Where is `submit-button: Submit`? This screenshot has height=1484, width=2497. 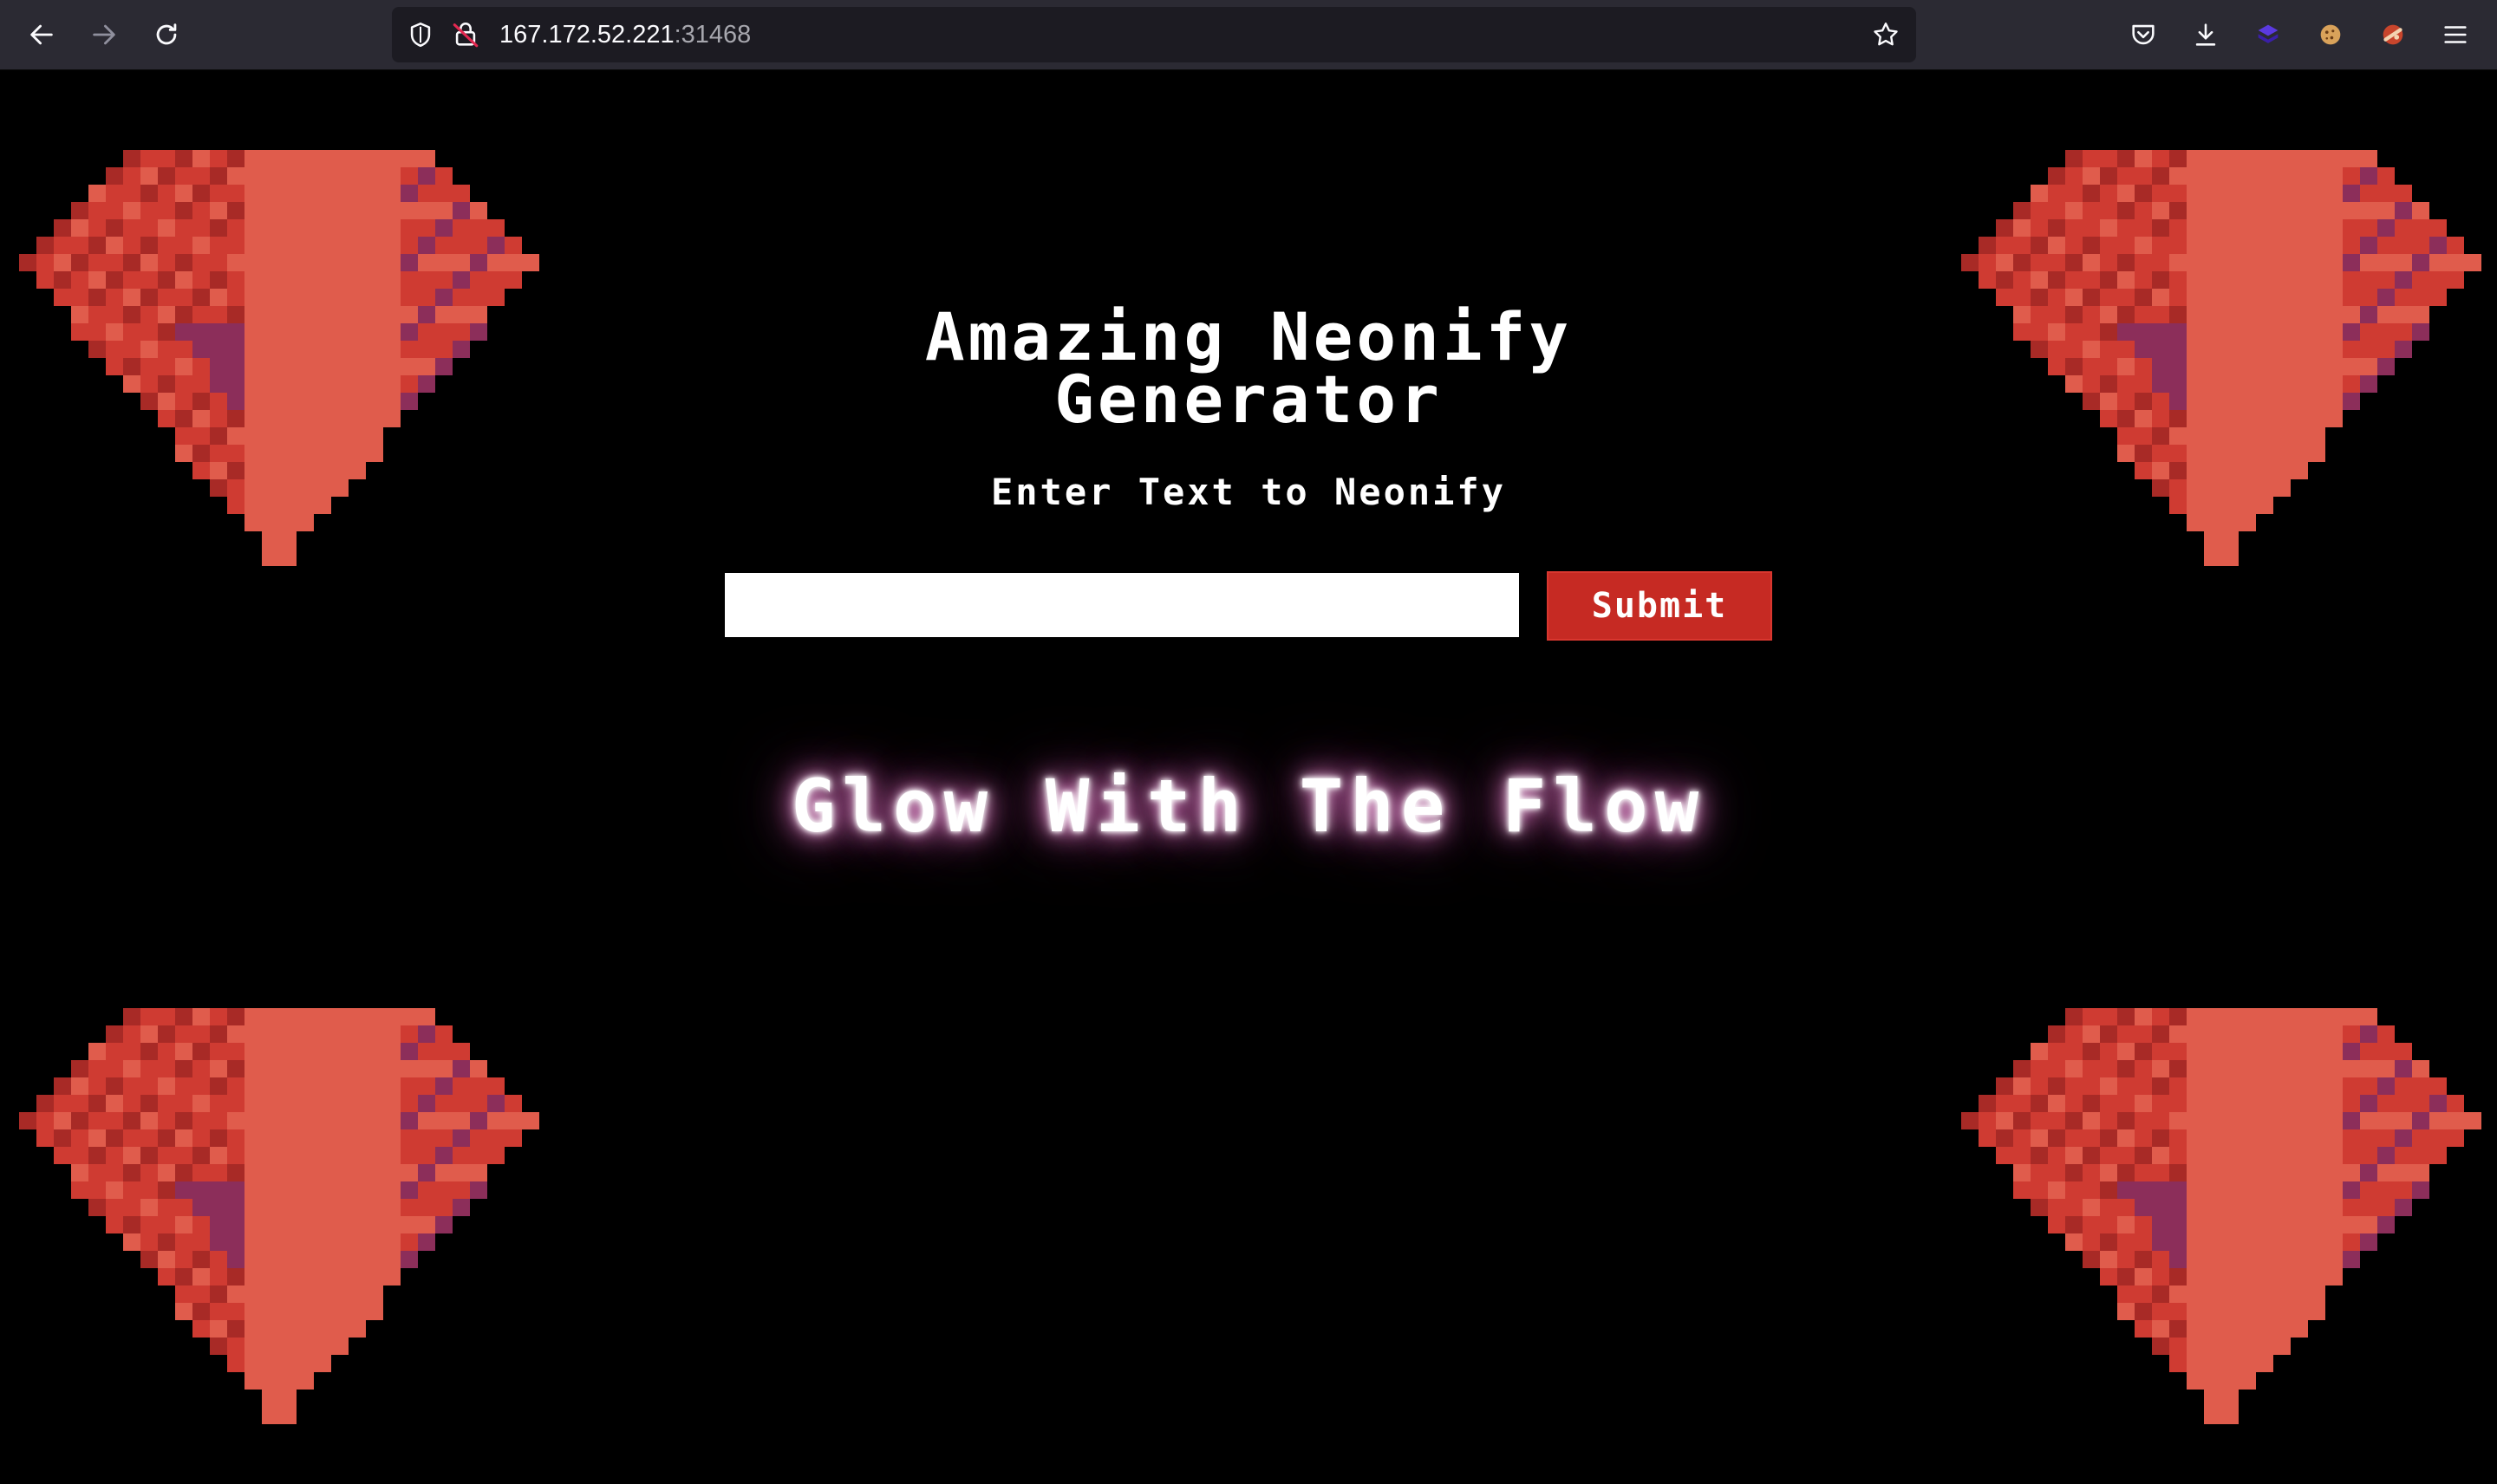 submit-button: Submit is located at coordinates (1659, 606).